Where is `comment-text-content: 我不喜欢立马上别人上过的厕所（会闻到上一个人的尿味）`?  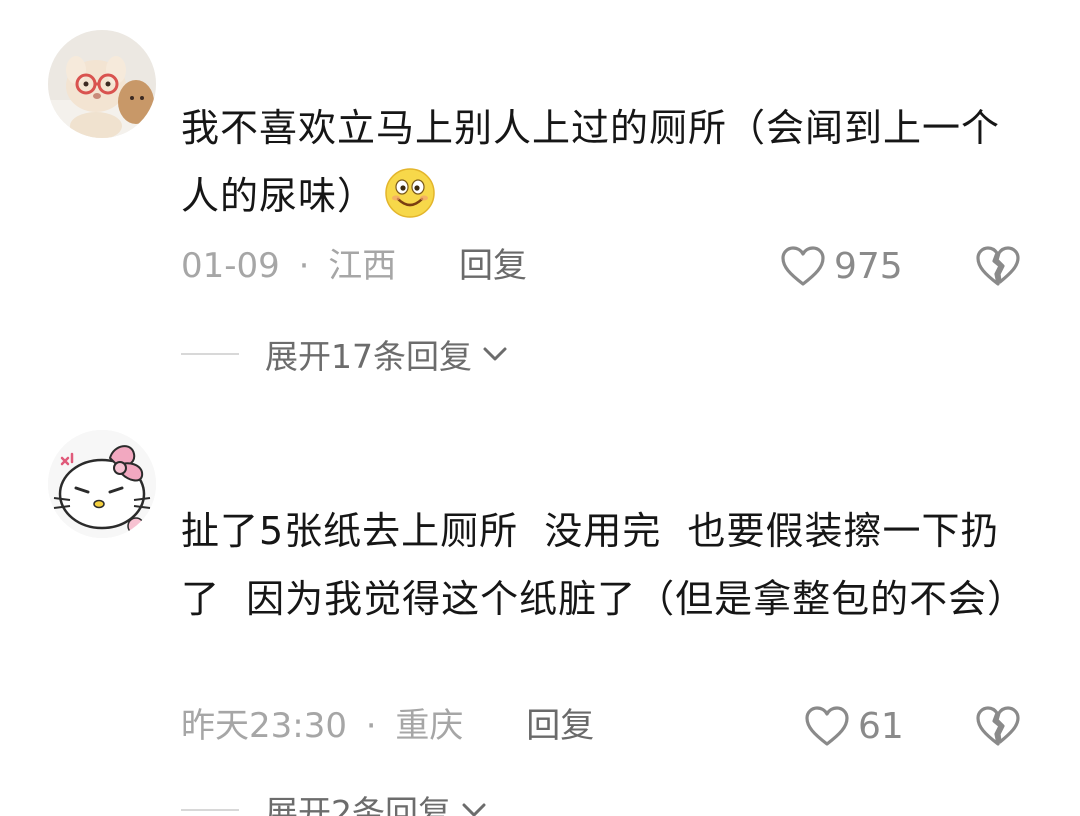
comment-text-content: 我不喜欢立马上别人上过的厕所（会闻到上一个人的尿味） is located at coordinates (591, 162).